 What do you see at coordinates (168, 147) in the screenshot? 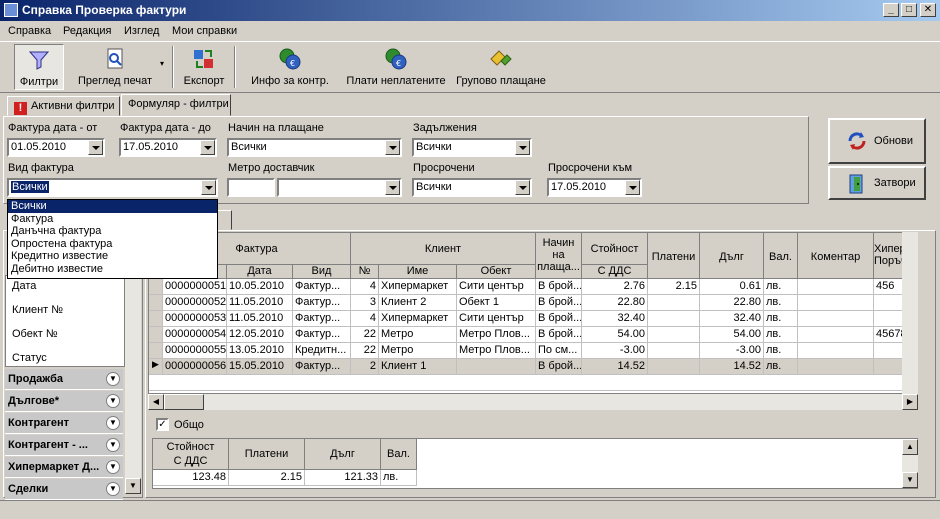
I see `date-to-picker: 17.05.2010` at bounding box center [168, 147].